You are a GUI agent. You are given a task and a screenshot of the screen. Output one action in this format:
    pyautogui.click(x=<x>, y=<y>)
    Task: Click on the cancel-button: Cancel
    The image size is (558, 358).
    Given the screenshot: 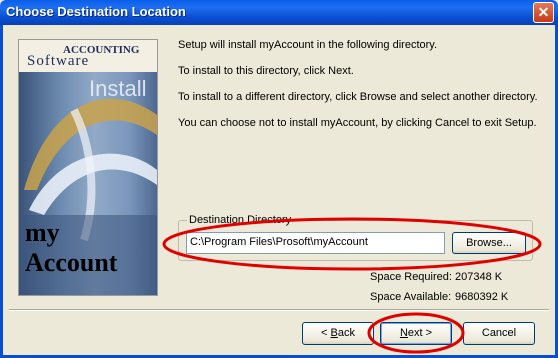 What is the action you would take?
    pyautogui.click(x=499, y=333)
    